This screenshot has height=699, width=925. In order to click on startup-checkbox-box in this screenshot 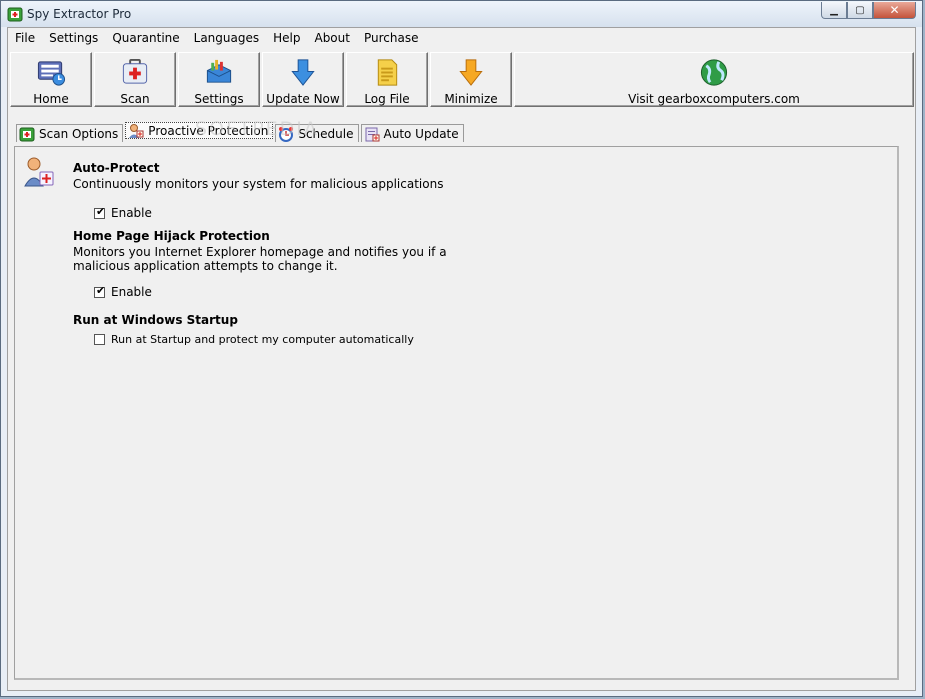, I will do `click(99, 339)`.